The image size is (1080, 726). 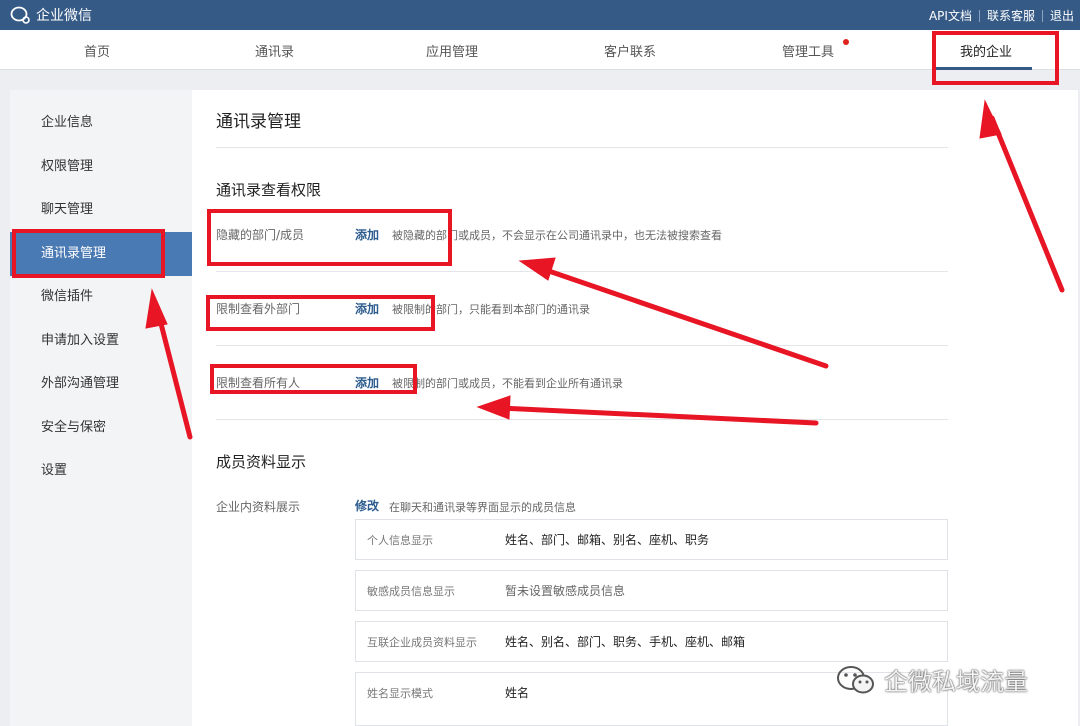 I want to click on annotation-box-hidden-members, so click(x=329, y=237).